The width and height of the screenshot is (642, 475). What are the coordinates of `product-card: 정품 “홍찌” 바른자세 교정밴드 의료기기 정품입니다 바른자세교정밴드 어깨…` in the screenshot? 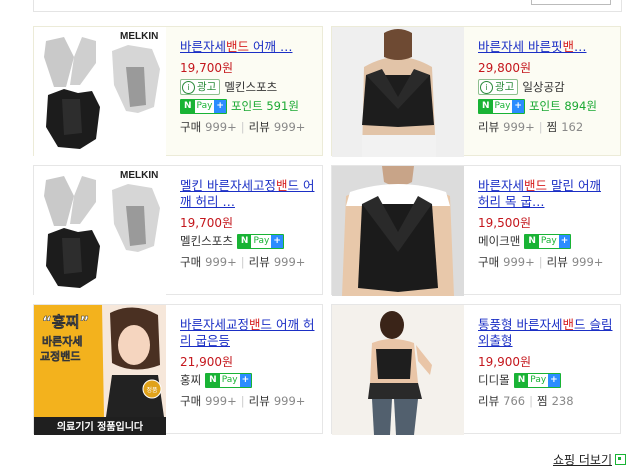 It's located at (178, 369).